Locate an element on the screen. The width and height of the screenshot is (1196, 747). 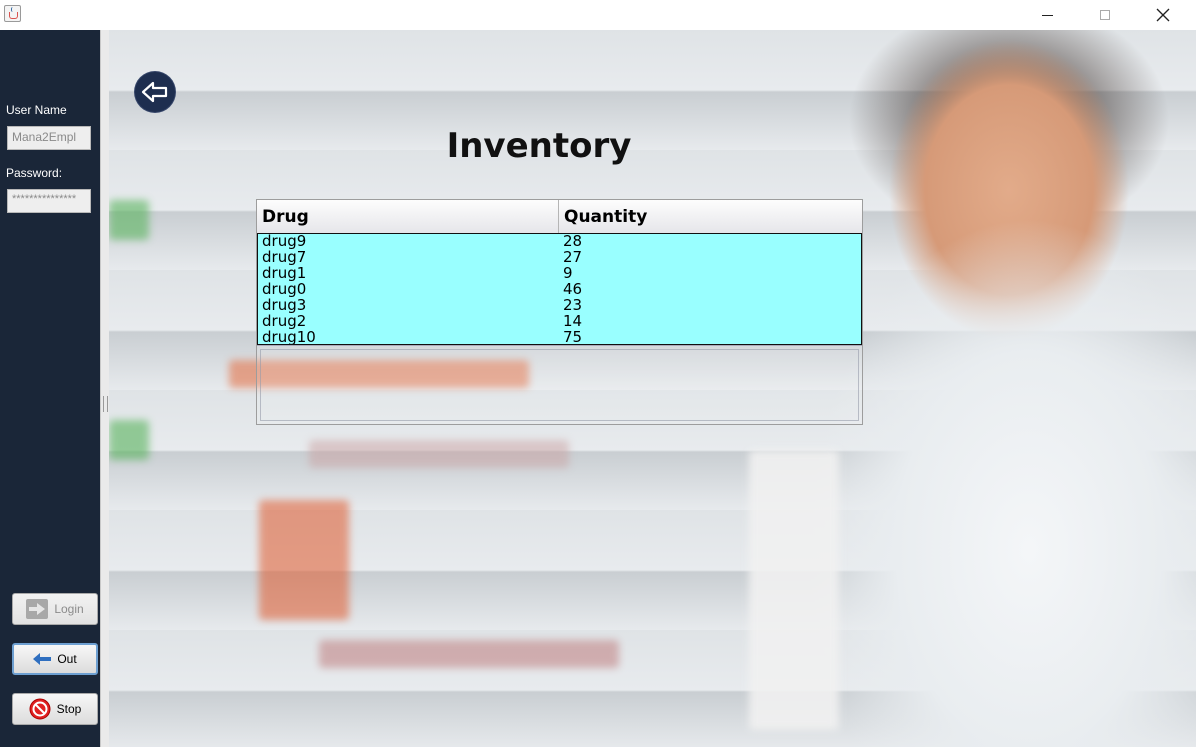
column-header-quantity: Quantity is located at coordinates (710, 216).